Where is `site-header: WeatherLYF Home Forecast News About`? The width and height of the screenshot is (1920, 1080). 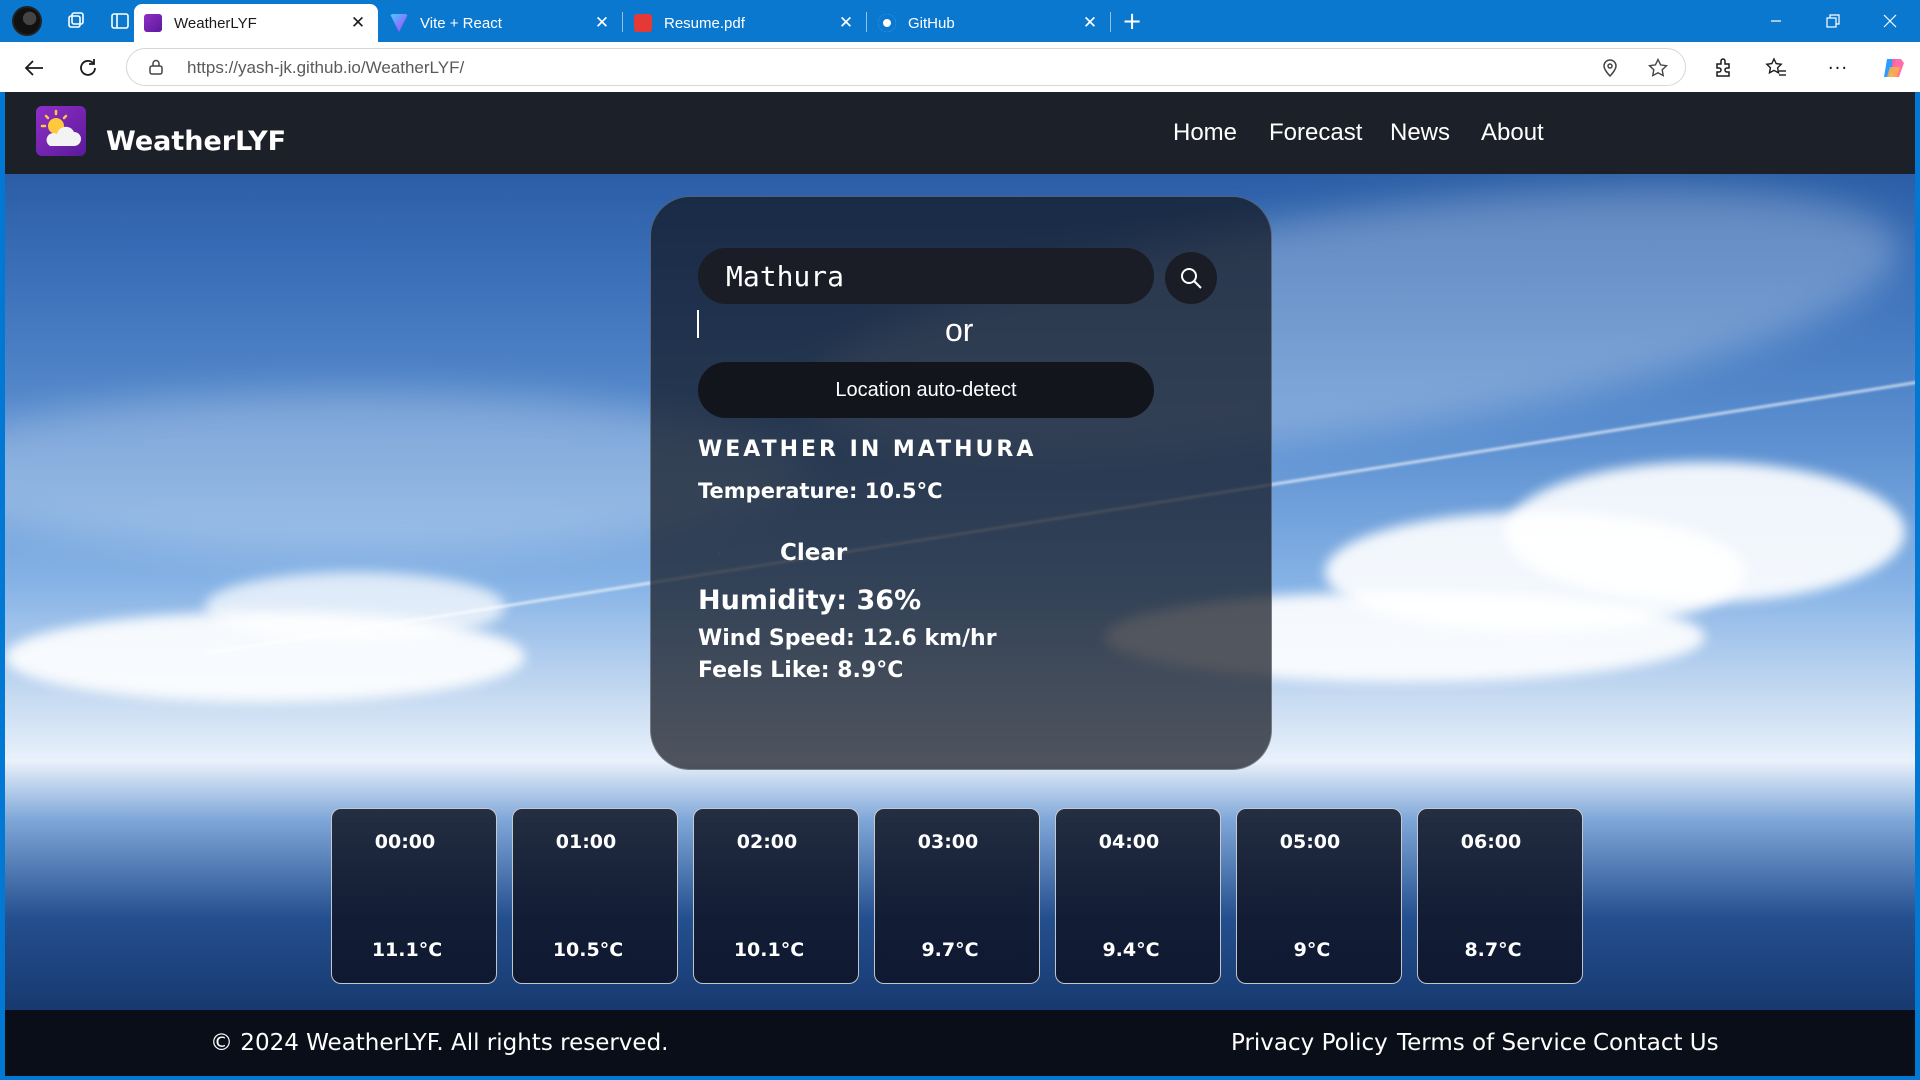
site-header: WeatherLYF Home Forecast News About is located at coordinates (960, 133).